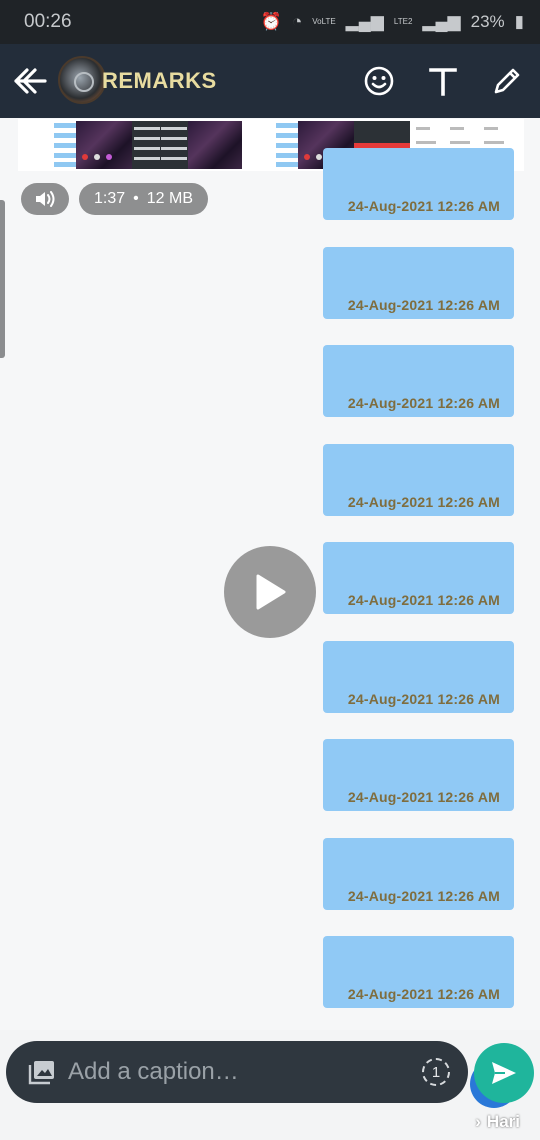 The height and width of the screenshot is (1140, 540). I want to click on speaker-icon, so click(45, 199).